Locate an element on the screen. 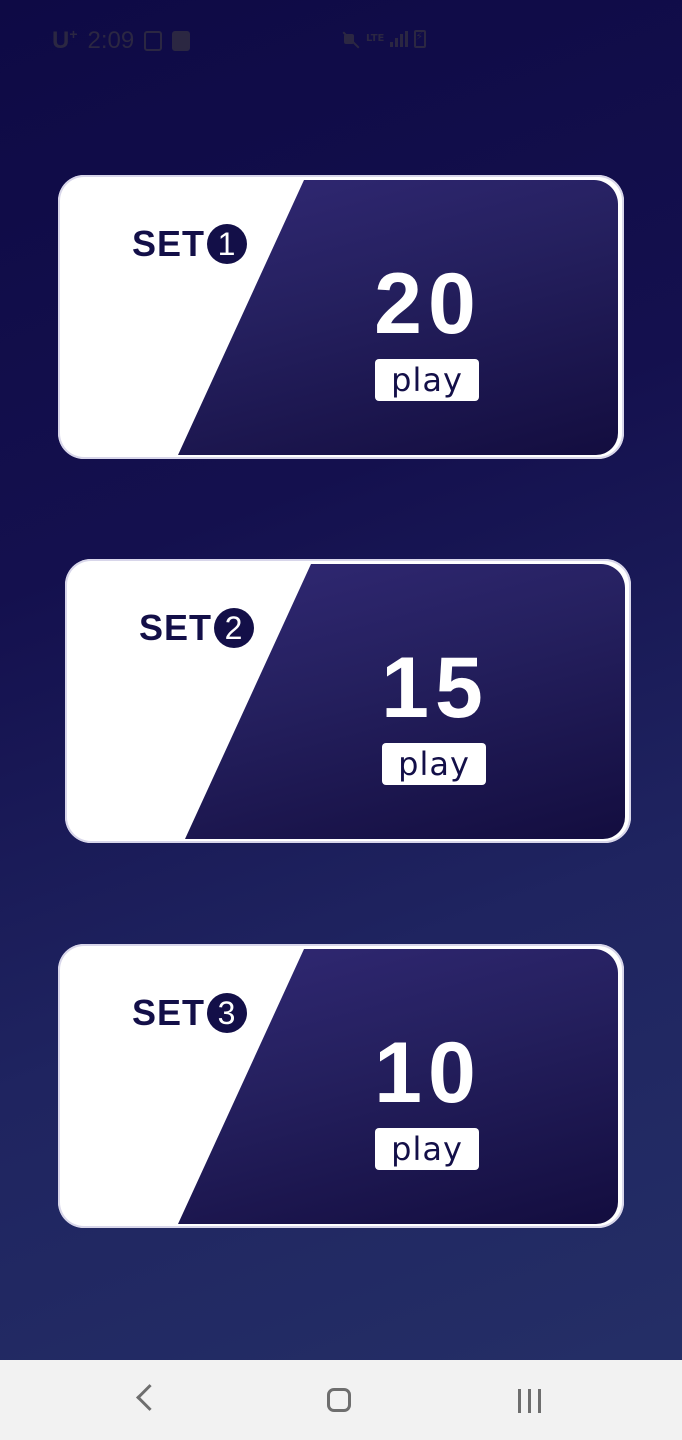  navigation-bar is located at coordinates (341, 1400).